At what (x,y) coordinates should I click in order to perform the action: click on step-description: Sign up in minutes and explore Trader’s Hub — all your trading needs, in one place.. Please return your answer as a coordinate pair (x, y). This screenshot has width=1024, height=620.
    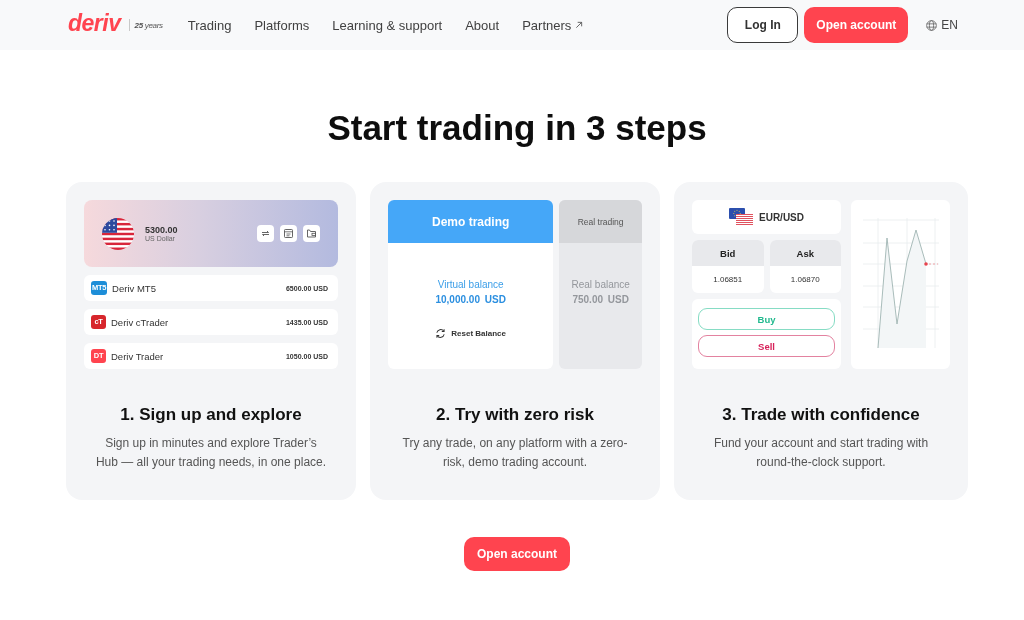
    Looking at the image, I should click on (211, 453).